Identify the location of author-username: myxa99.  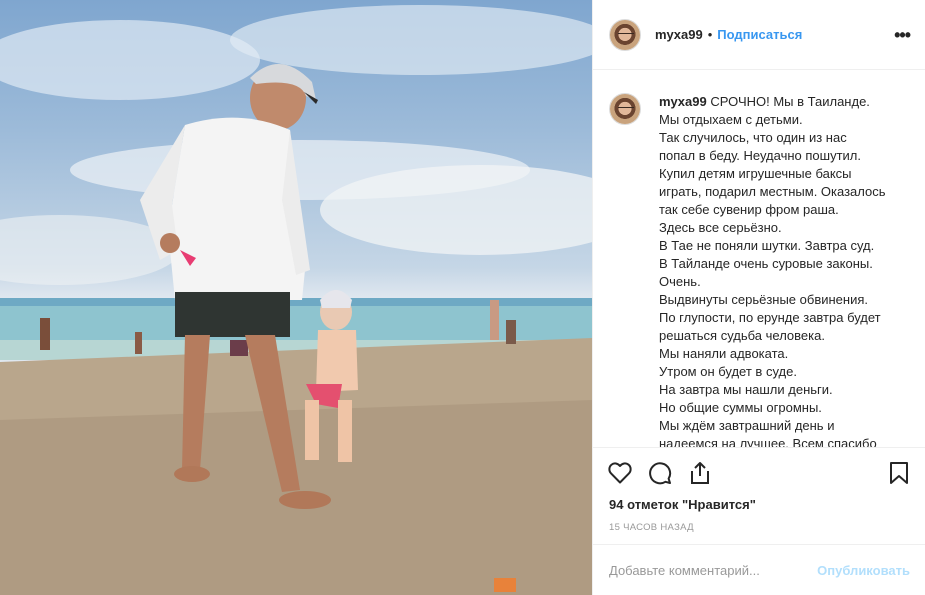
(679, 34).